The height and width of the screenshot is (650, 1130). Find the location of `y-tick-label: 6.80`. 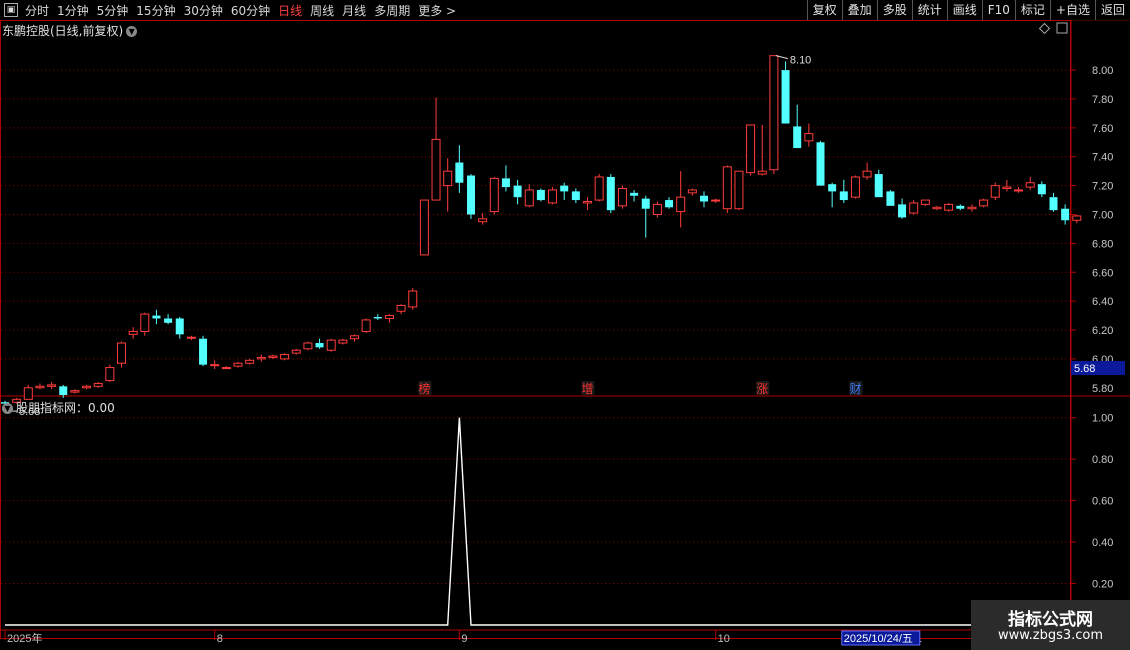

y-tick-label: 6.80 is located at coordinates (1102, 244).